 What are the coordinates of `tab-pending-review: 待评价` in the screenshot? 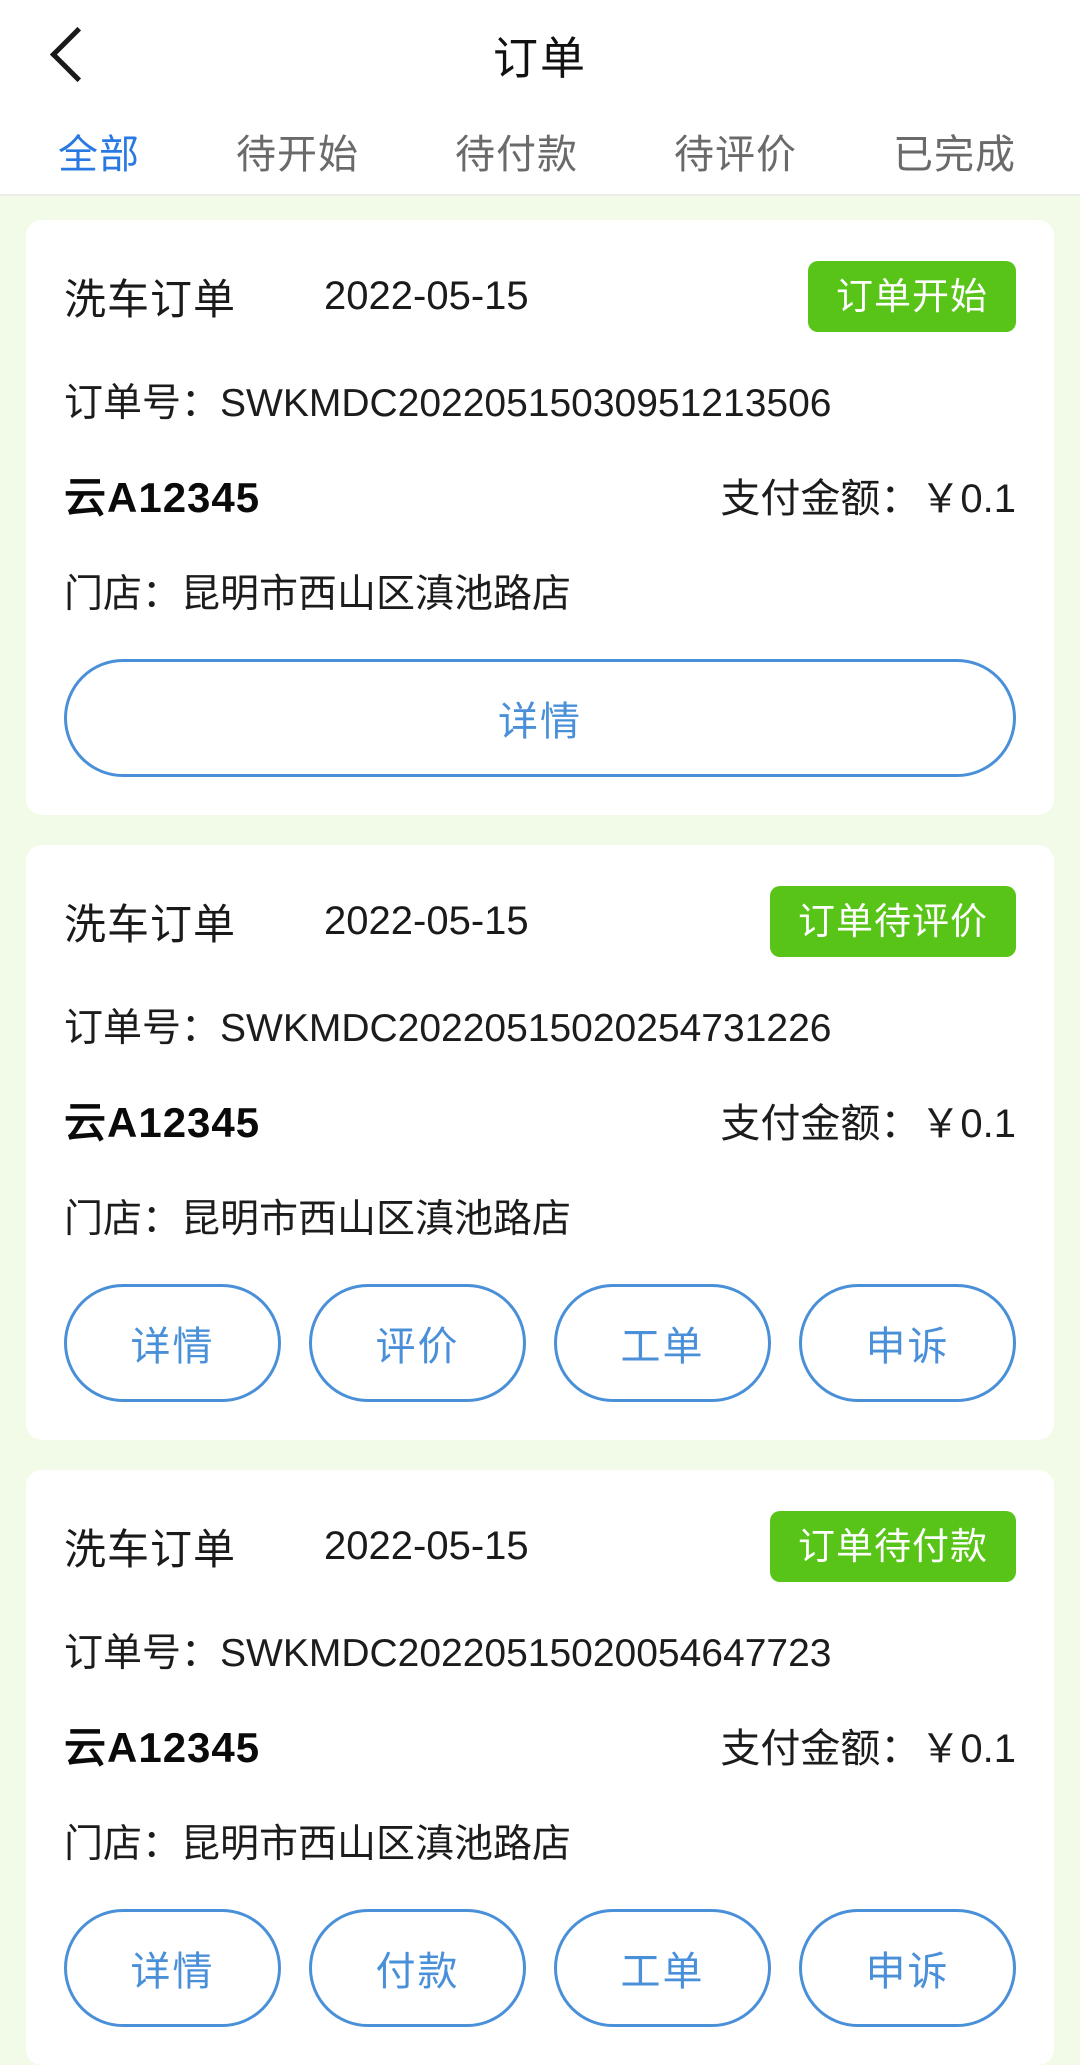 It's located at (735, 151).